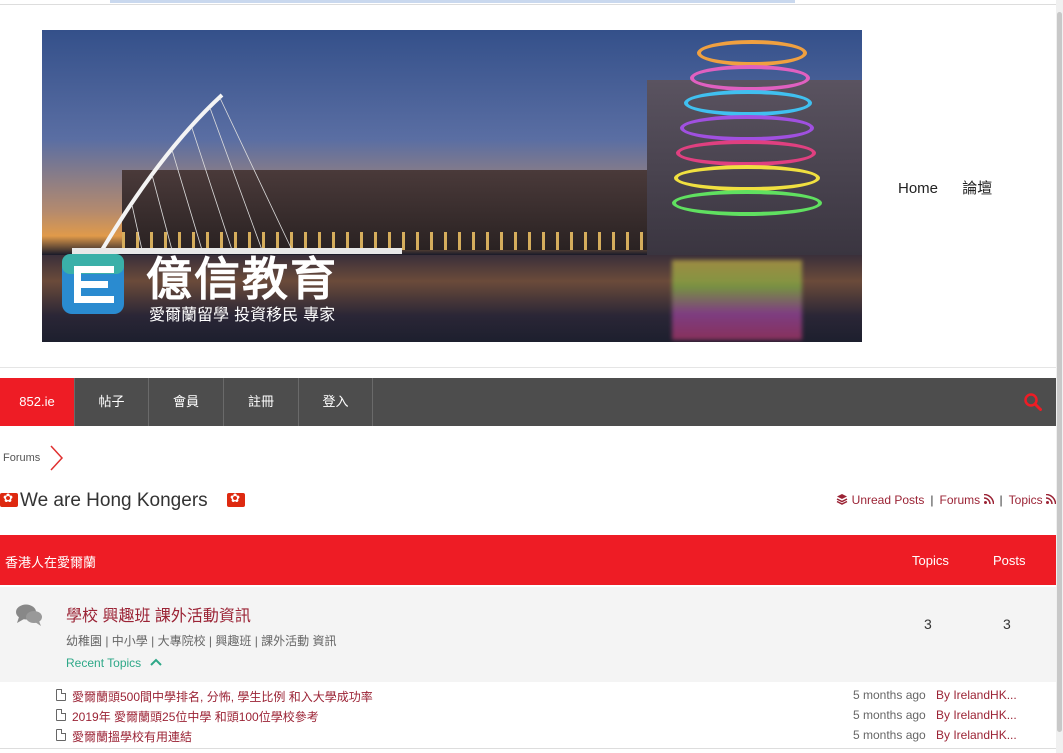  What do you see at coordinates (155, 662) in the screenshot?
I see `chevron-up-icon` at bounding box center [155, 662].